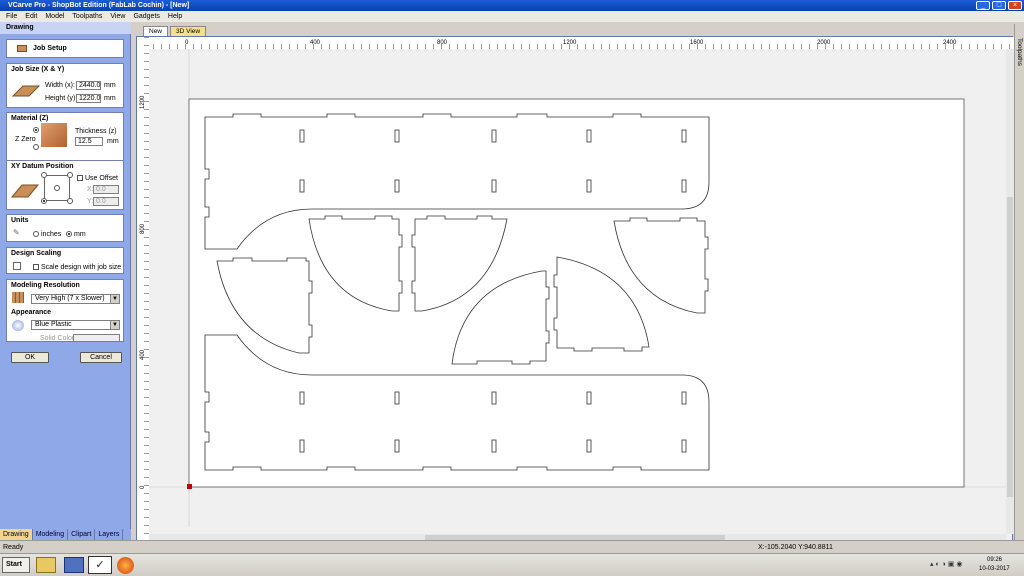 The height and width of the screenshot is (576, 1024). Describe the element at coordinates (36, 267) in the screenshot. I see `scale-design-checkbox` at that location.